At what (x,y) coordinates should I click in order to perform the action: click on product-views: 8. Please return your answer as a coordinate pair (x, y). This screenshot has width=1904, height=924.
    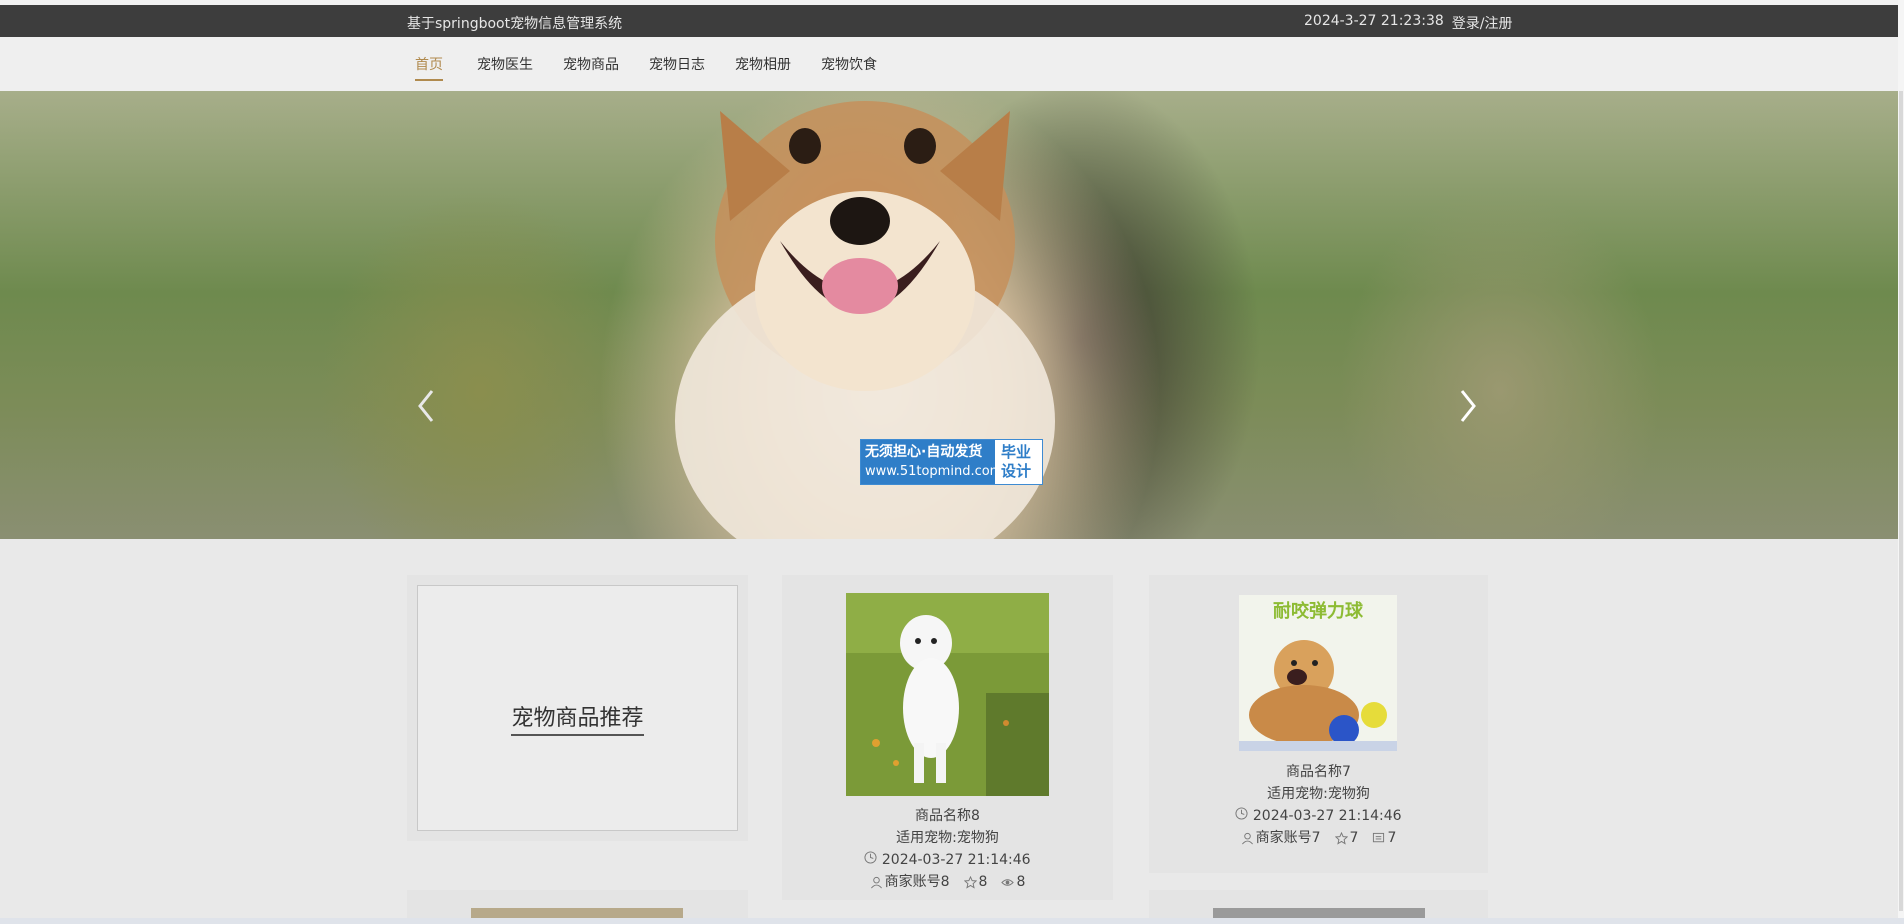
    Looking at the image, I should click on (1021, 882).